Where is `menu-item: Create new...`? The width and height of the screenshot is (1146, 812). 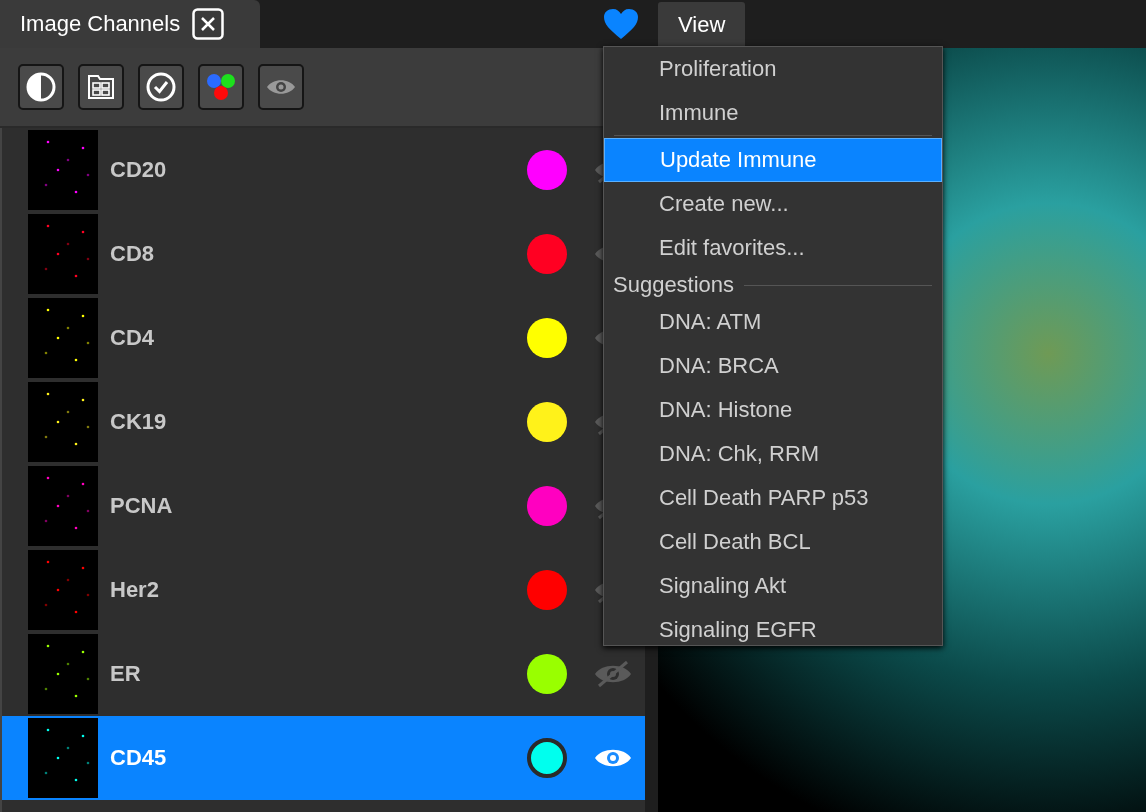
menu-item: Create new... is located at coordinates (773, 204).